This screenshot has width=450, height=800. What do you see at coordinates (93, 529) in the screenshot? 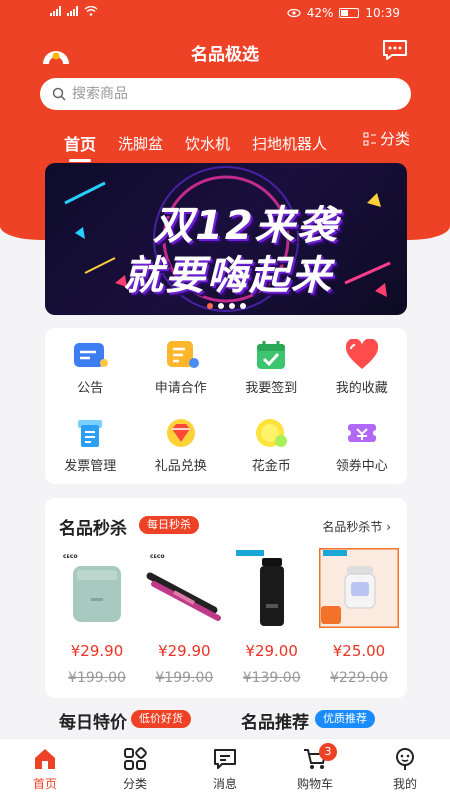
I see `flash-sale-title: 名品秒杀` at bounding box center [93, 529].